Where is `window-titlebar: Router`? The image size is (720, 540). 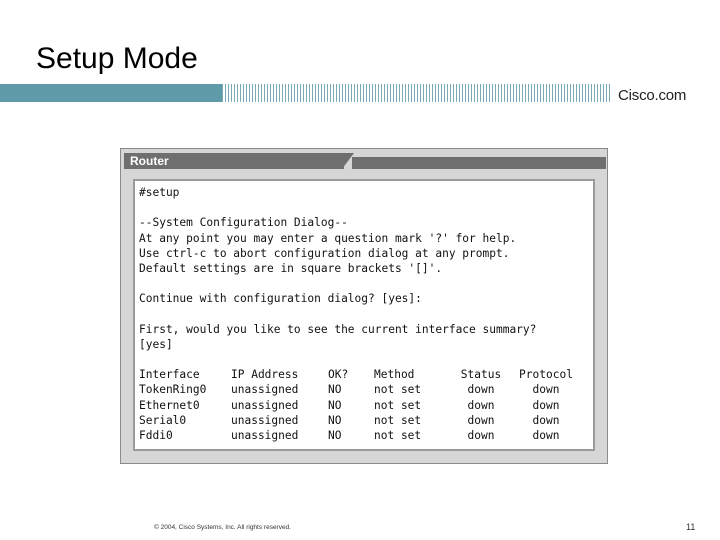 window-titlebar: Router is located at coordinates (365, 161).